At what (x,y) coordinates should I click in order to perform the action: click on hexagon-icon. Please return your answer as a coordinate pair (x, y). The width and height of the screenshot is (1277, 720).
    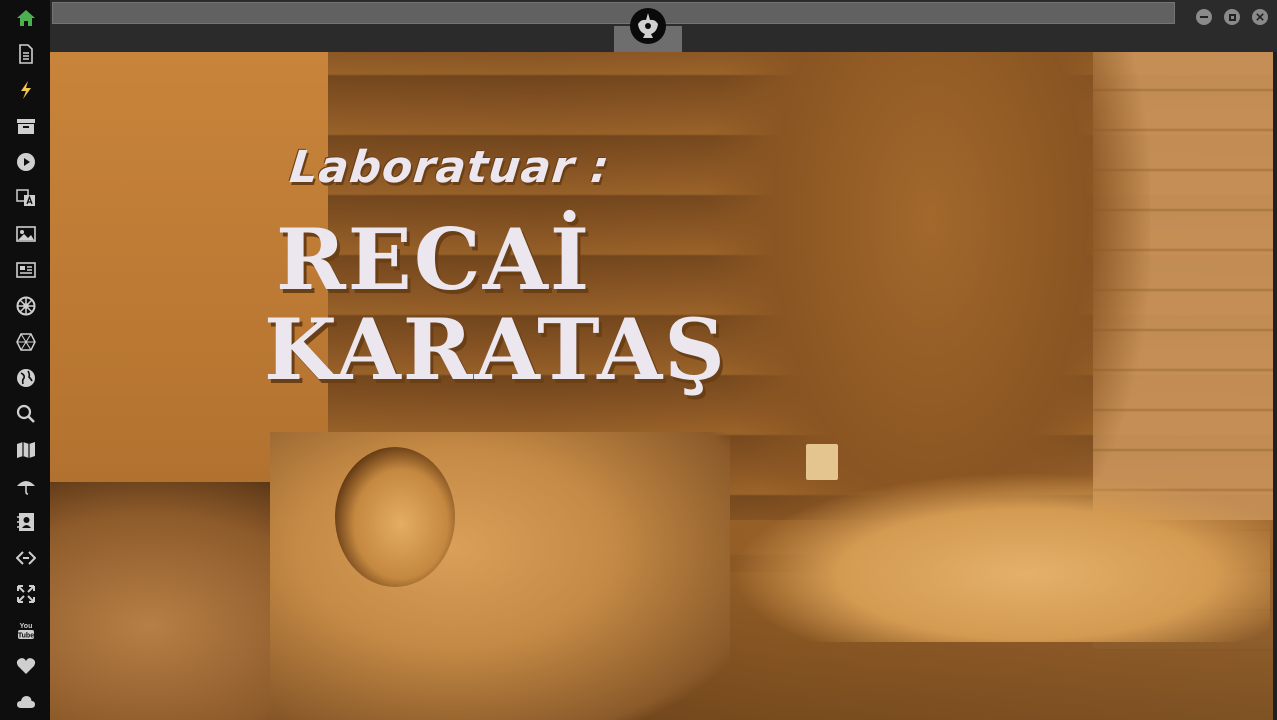
    Looking at the image, I should click on (26, 342).